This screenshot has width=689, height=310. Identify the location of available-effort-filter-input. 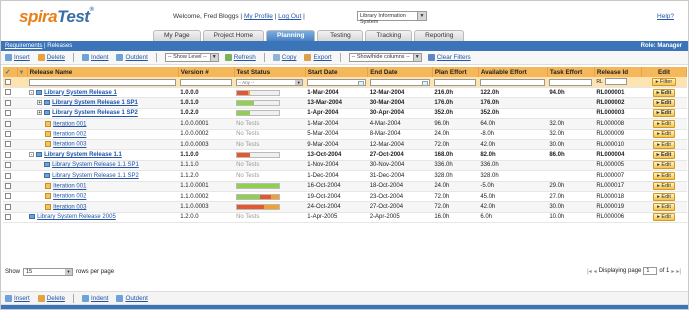
(513, 82).